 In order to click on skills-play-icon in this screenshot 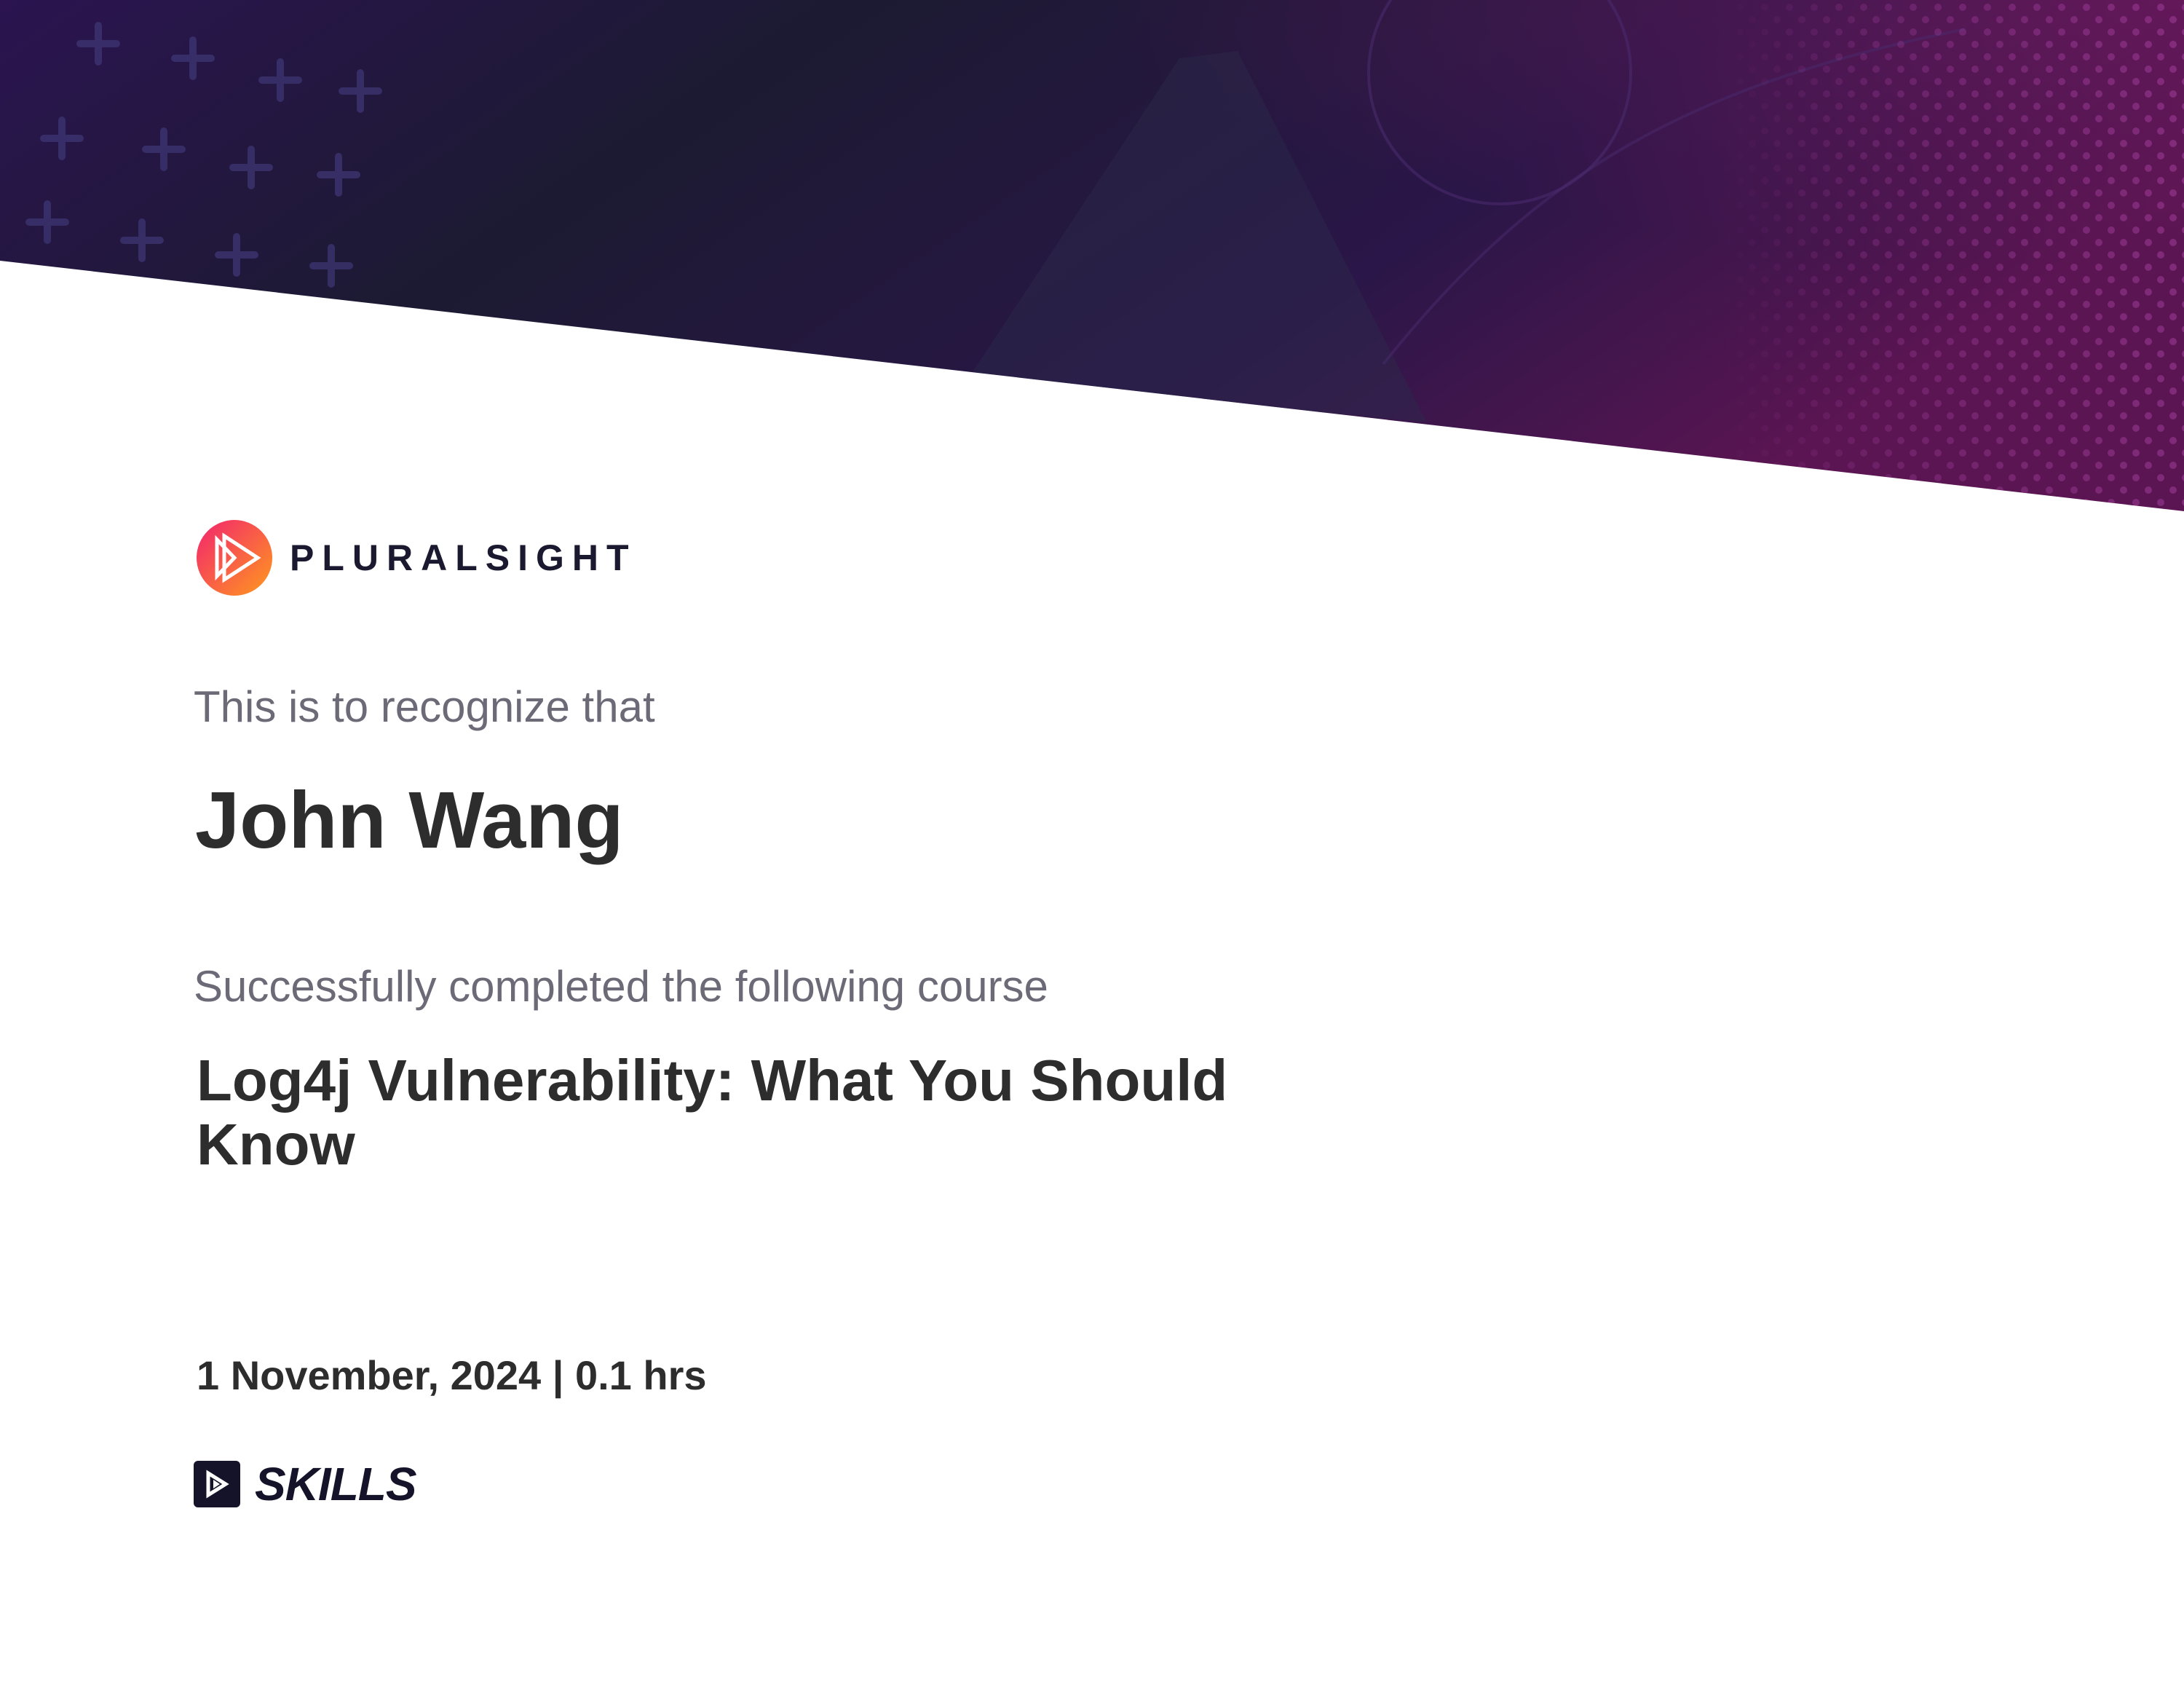, I will do `click(217, 1484)`.